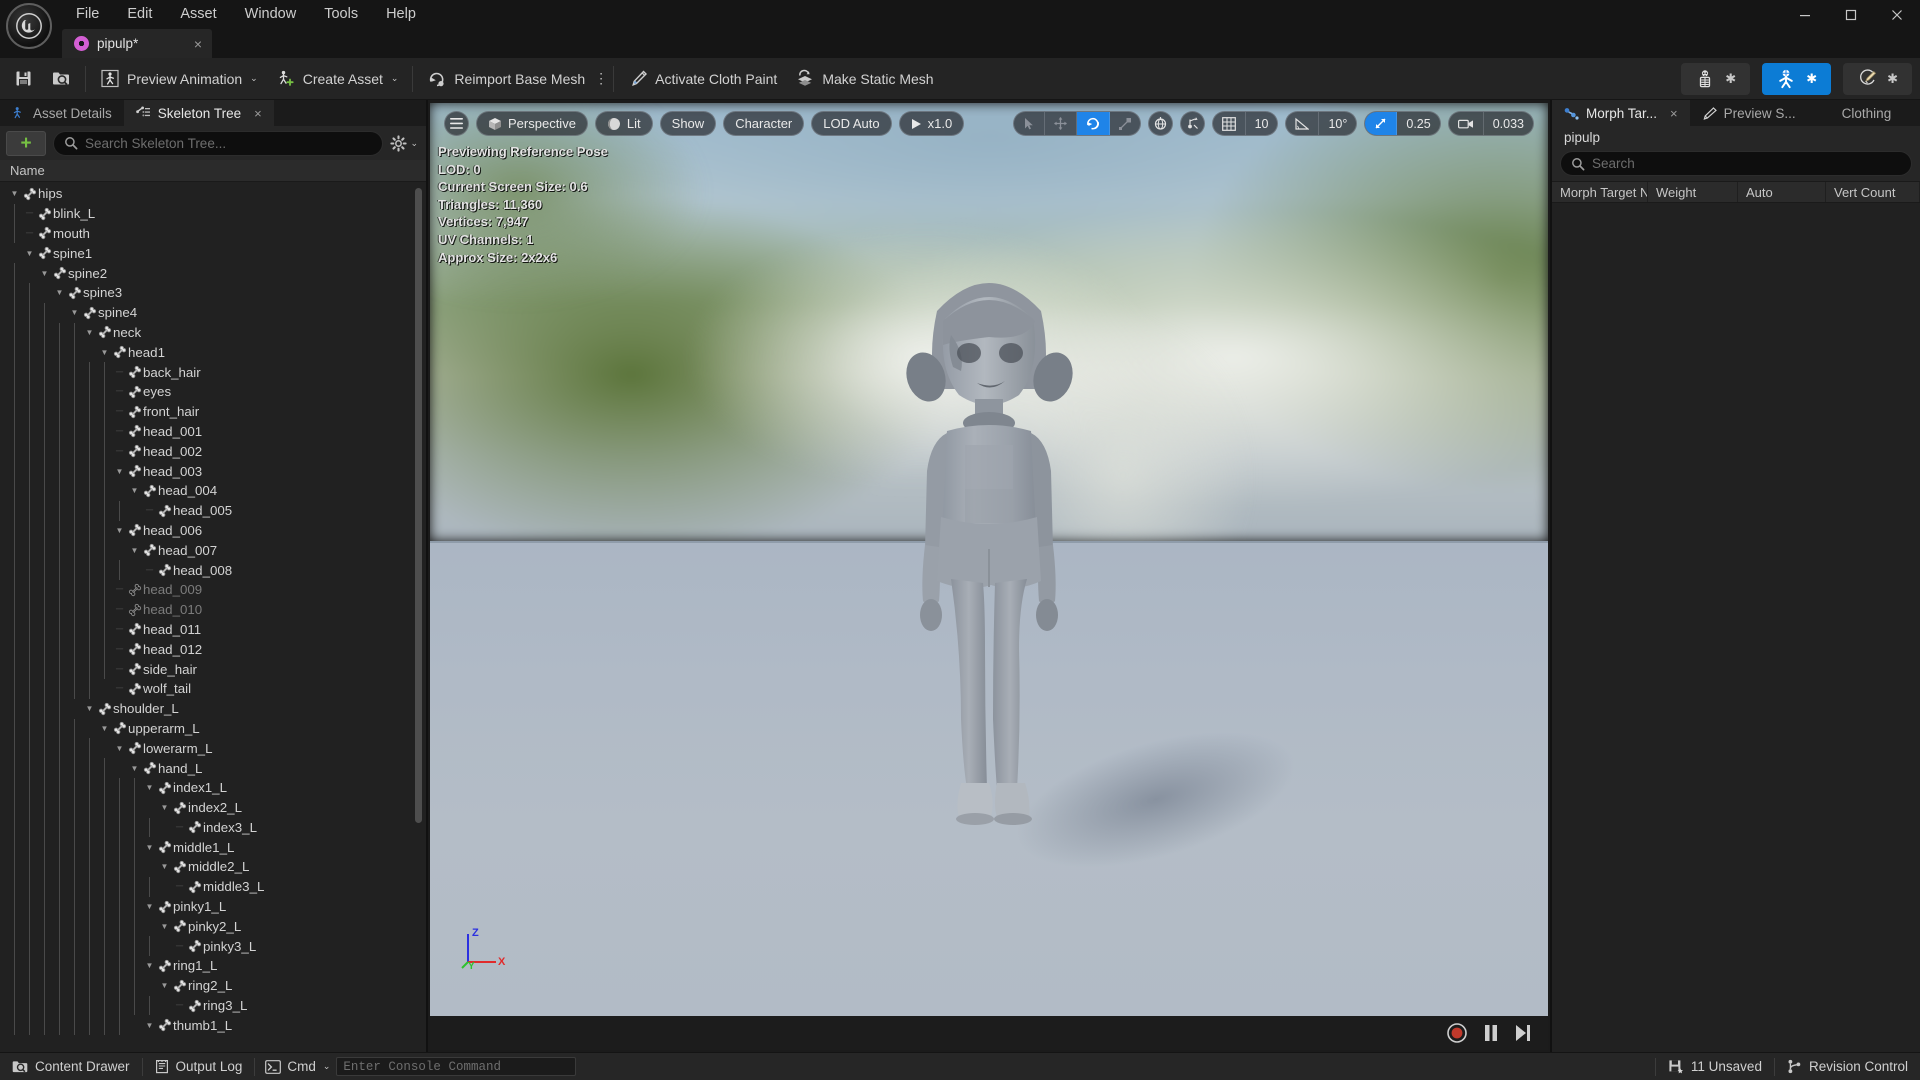  I want to click on activate-cloth-paint-button: Activate Cloth Paint, so click(702, 79).